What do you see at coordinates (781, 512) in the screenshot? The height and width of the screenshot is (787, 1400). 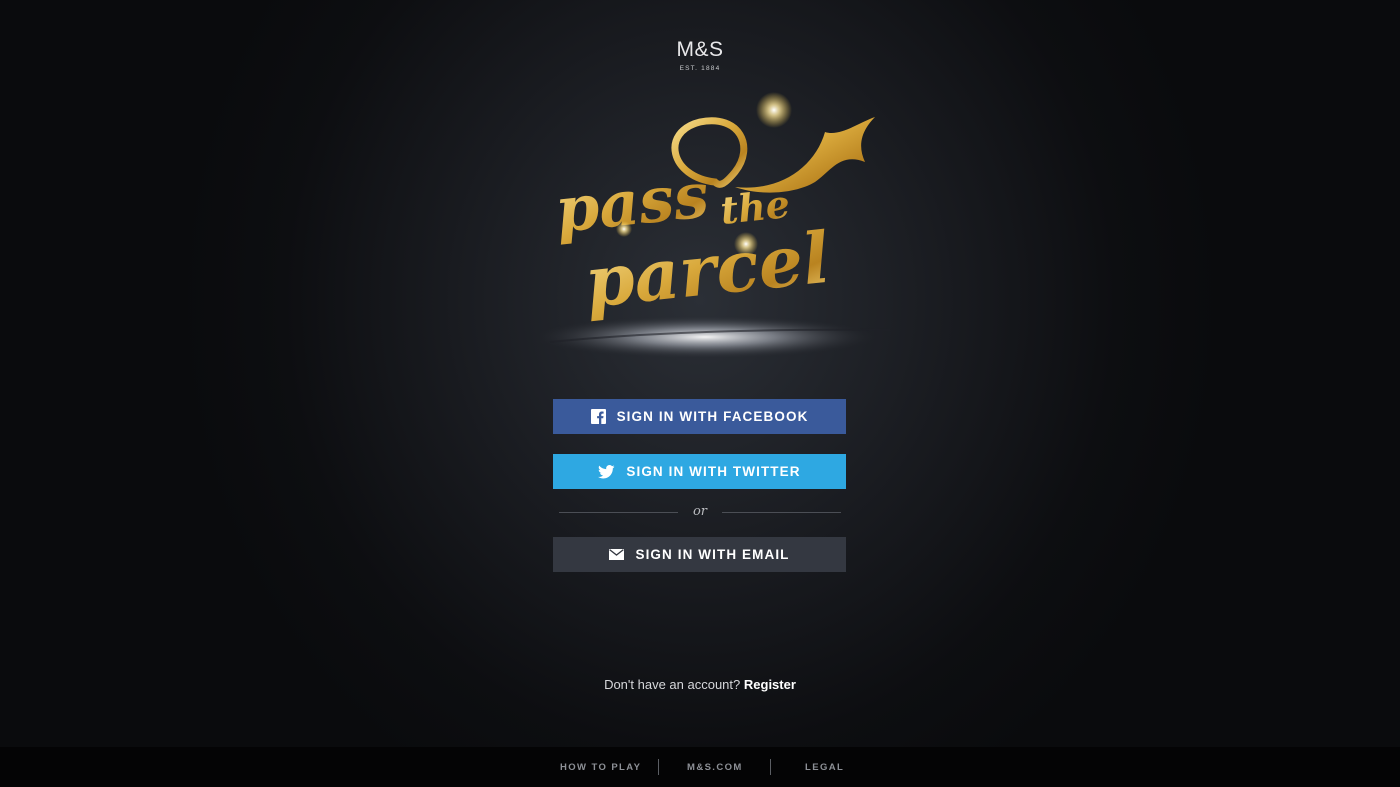 I see `divider-line-right` at bounding box center [781, 512].